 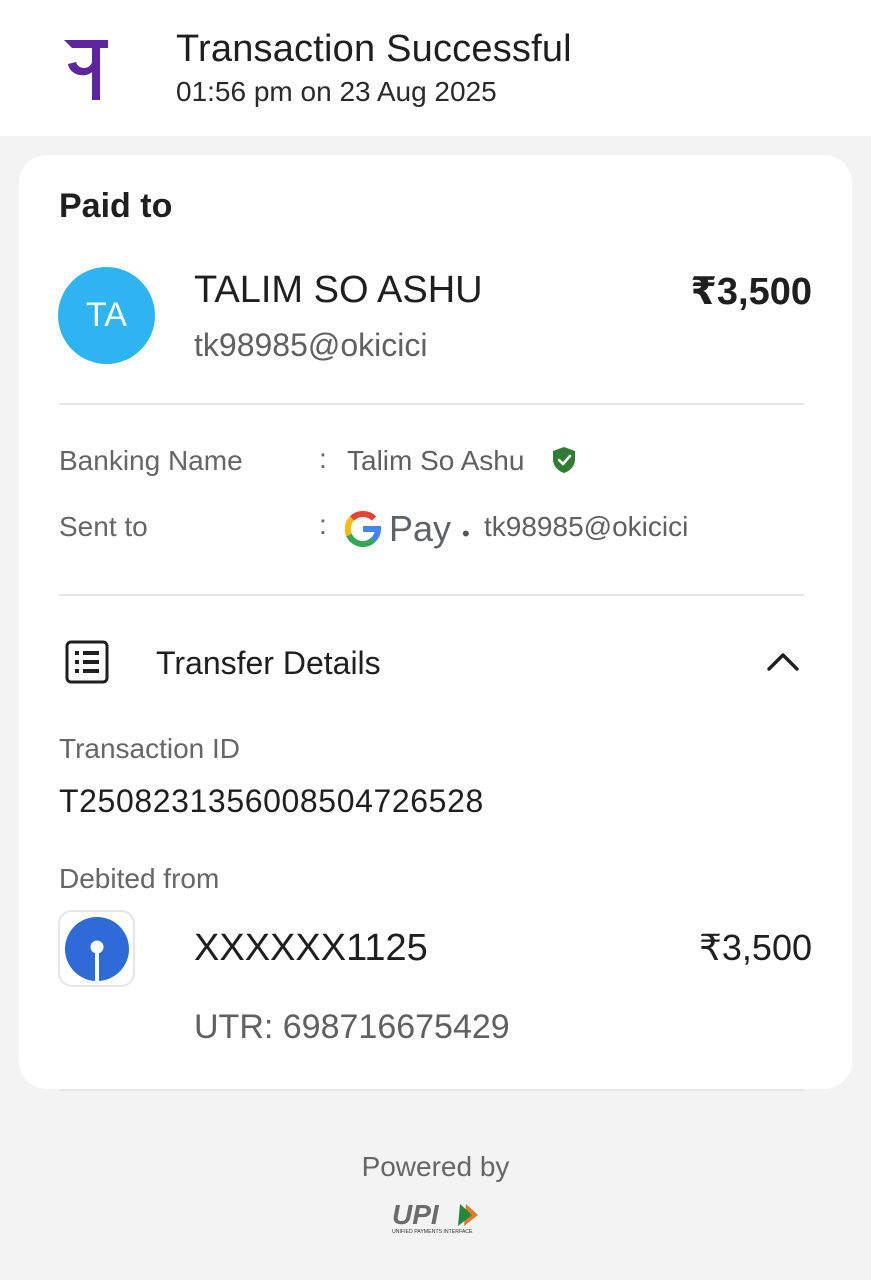 I want to click on upi-logo-icon: UPI UNIFIED PAYMENTS INTERFACE, so click(x=435, y=1217).